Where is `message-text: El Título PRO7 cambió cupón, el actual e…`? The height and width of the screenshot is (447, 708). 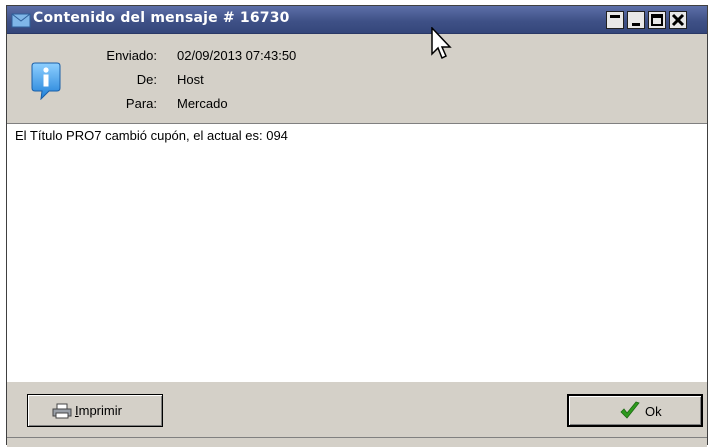 message-text: El Título PRO7 cambió cupón, el actual e… is located at coordinates (151, 135).